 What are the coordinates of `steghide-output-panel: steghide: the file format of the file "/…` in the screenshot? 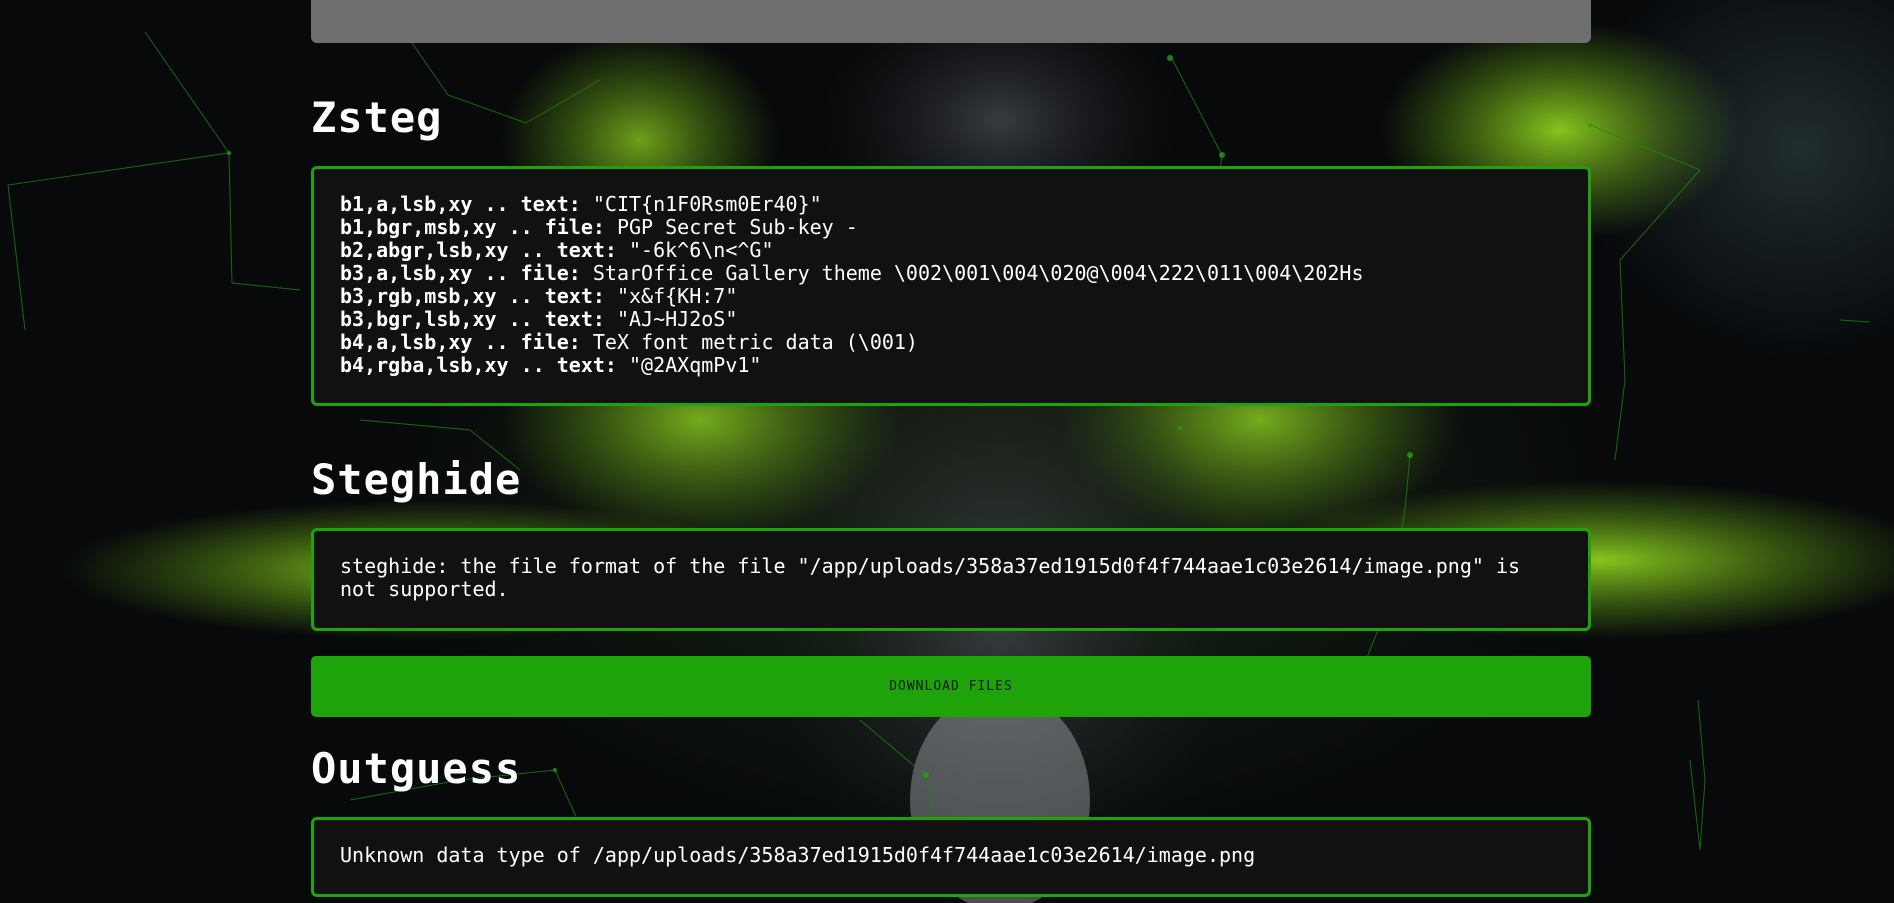 It's located at (951, 579).